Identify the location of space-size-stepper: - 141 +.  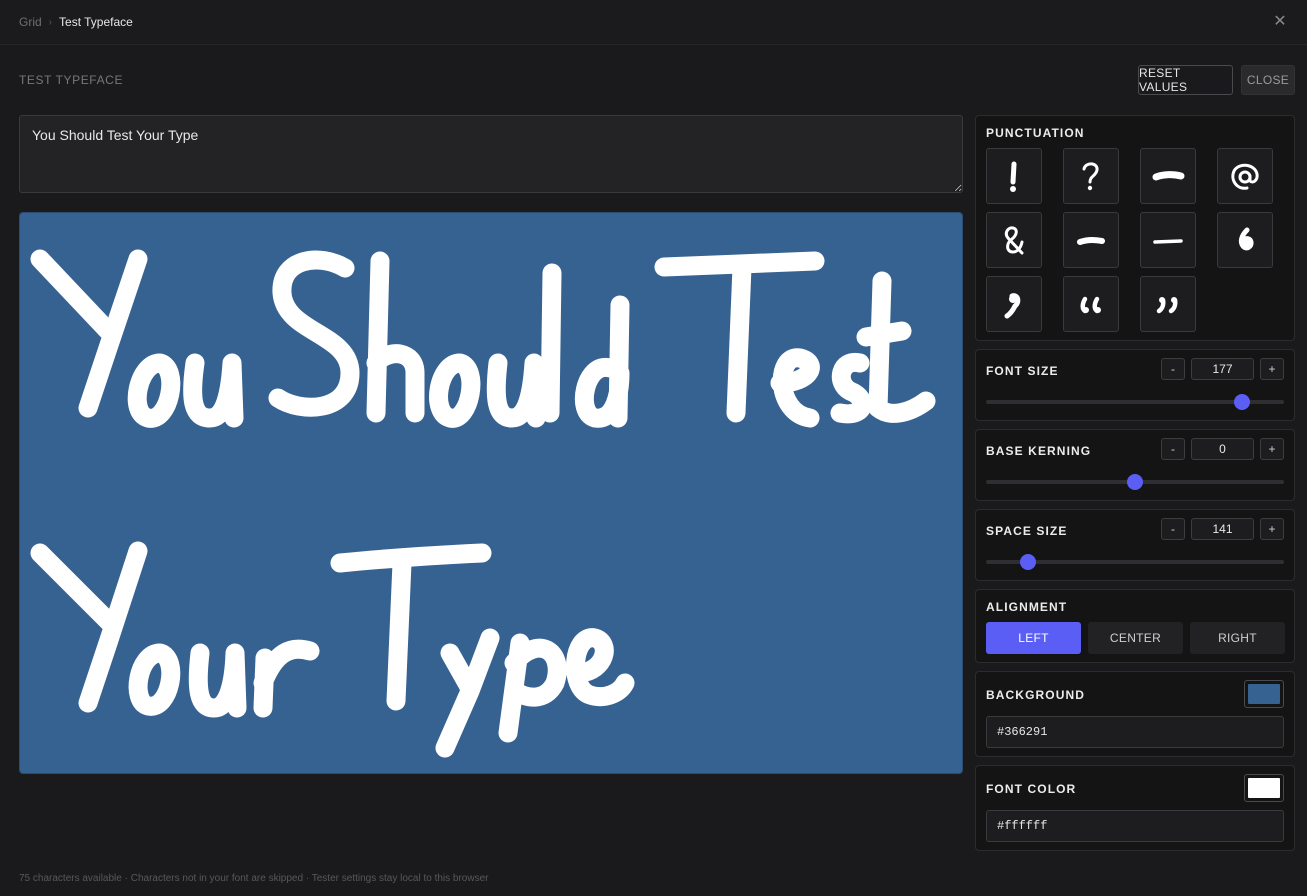
(1222, 529).